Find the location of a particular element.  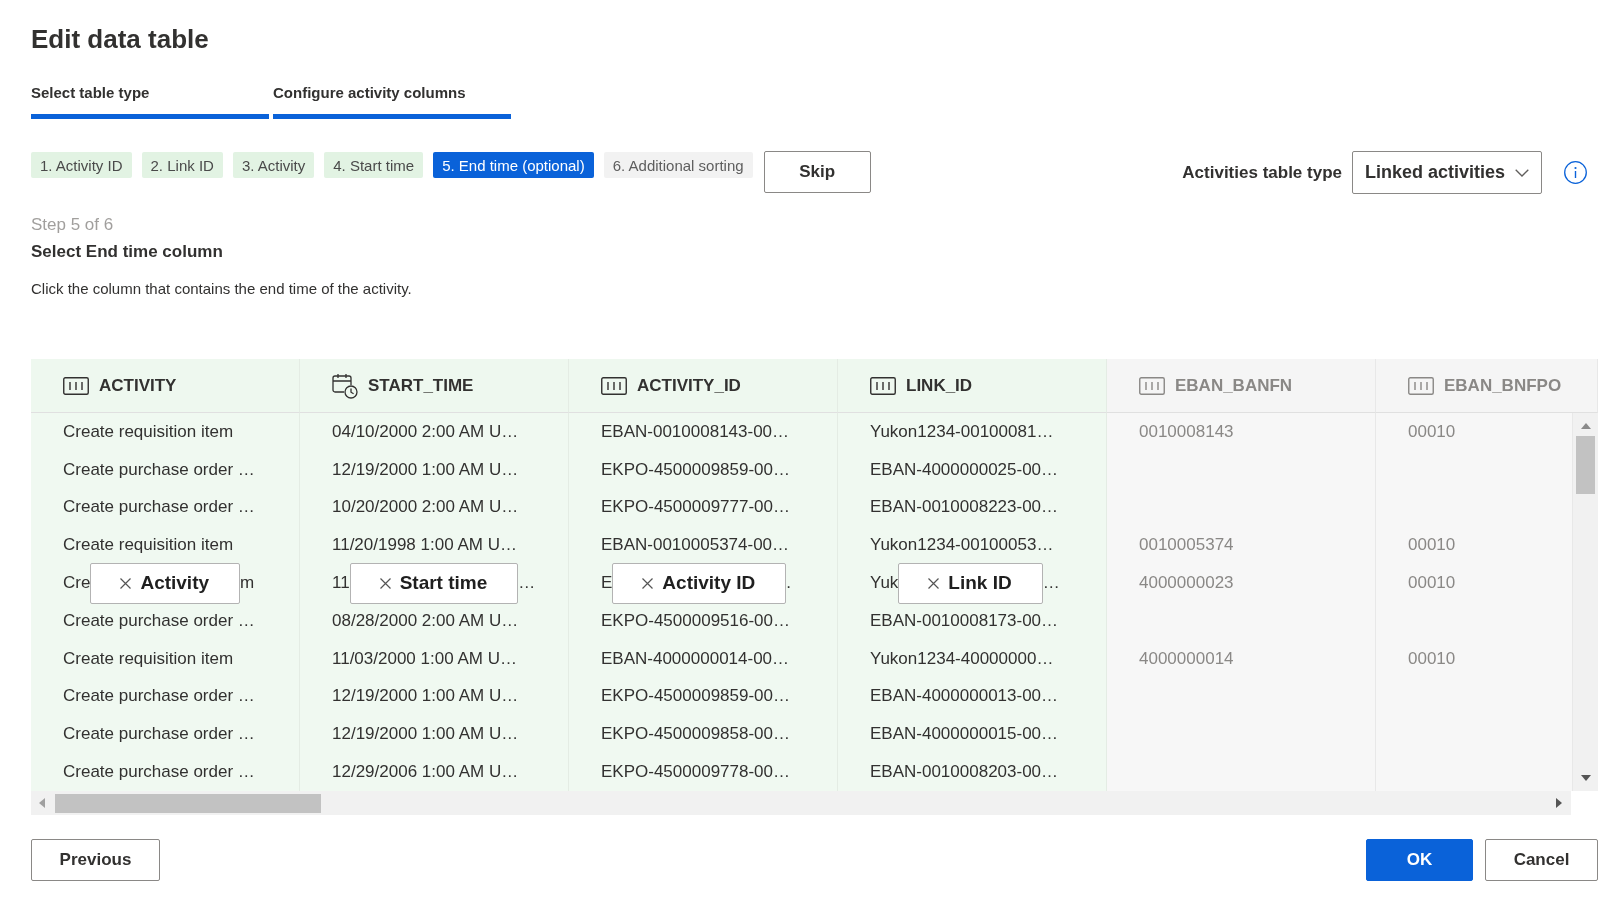

mapping-chip: Link ID is located at coordinates (970, 583).